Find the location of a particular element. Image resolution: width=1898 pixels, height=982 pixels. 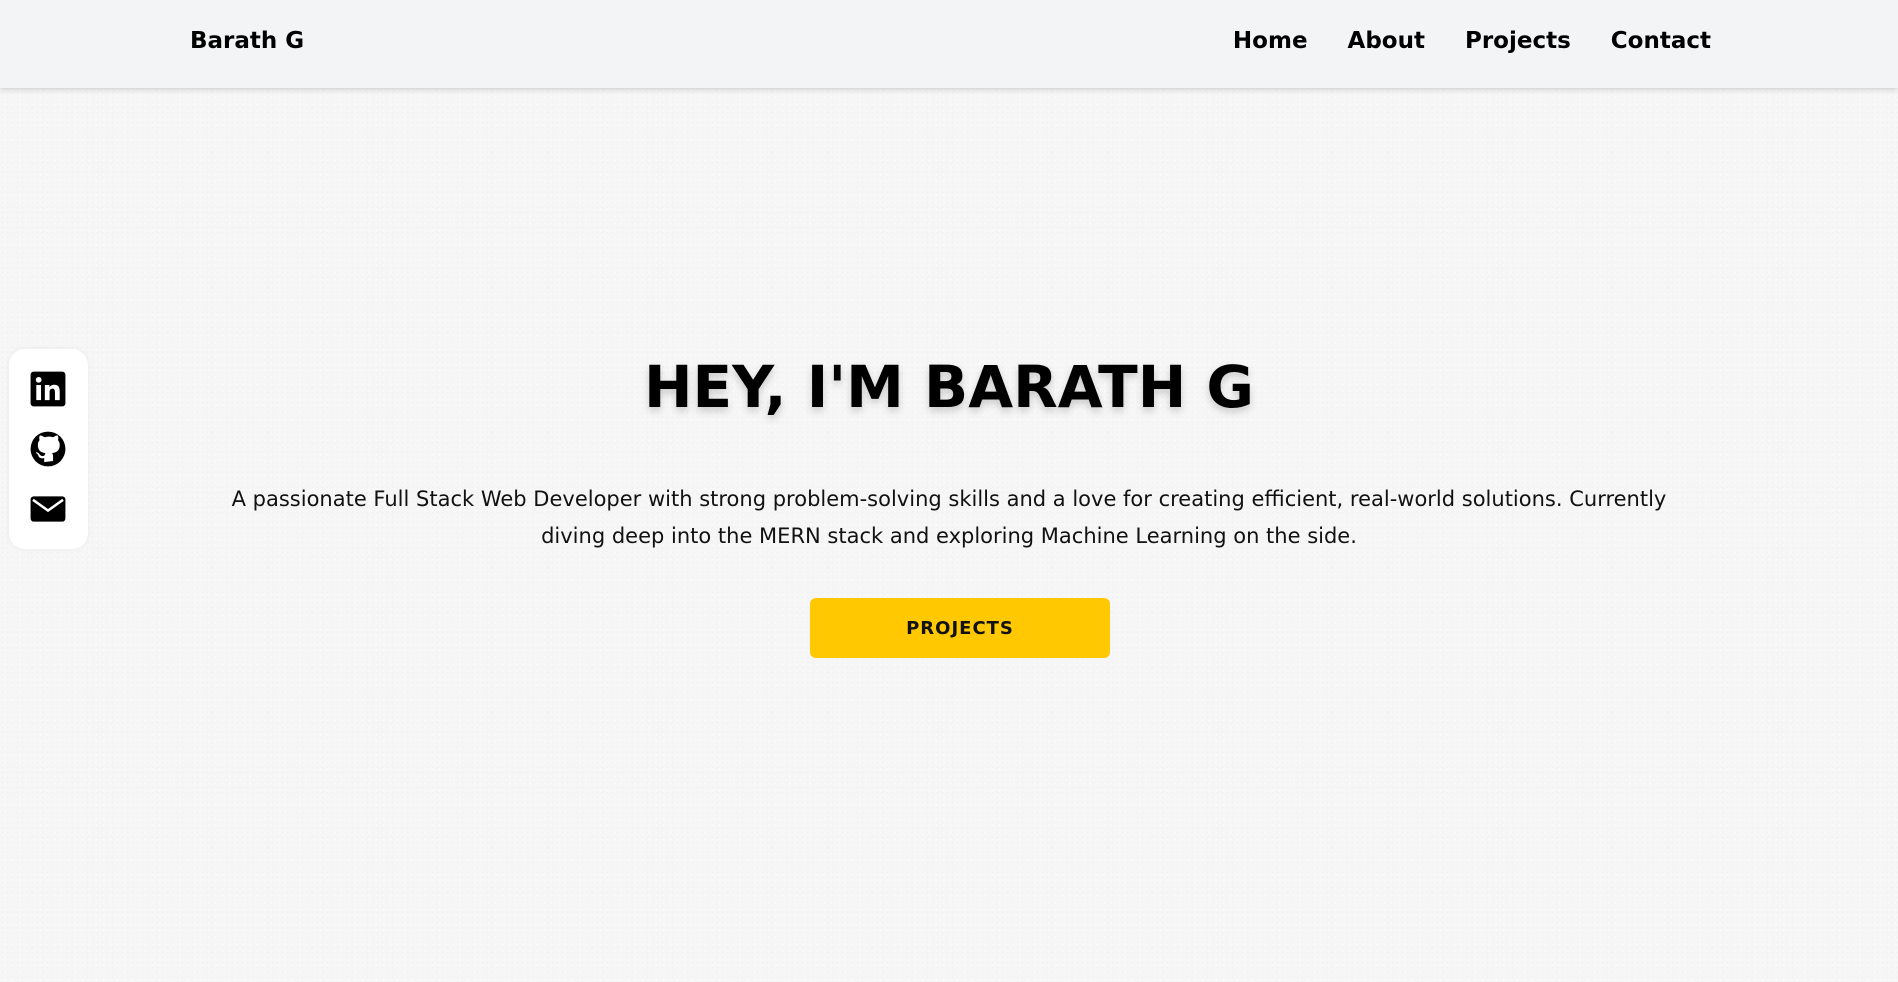

nav-link-contact: Contact is located at coordinates (1661, 41).